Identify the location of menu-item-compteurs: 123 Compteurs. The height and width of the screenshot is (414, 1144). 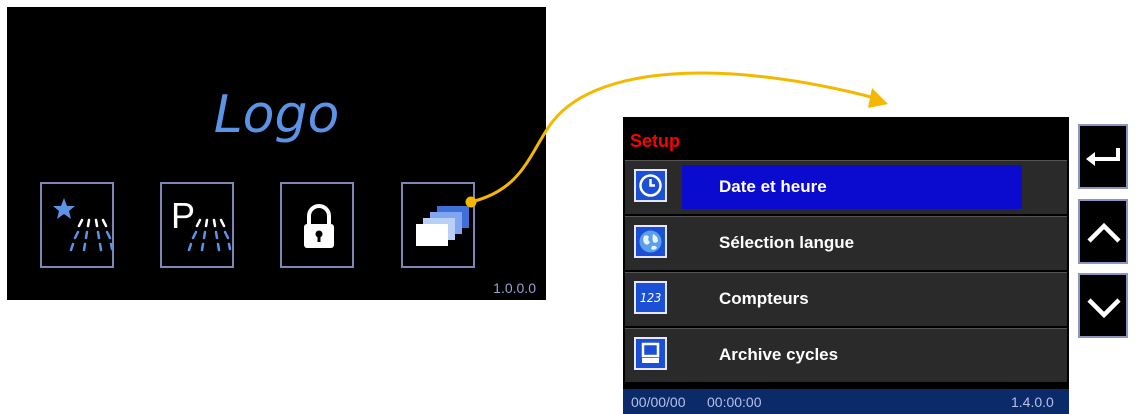
(846, 299).